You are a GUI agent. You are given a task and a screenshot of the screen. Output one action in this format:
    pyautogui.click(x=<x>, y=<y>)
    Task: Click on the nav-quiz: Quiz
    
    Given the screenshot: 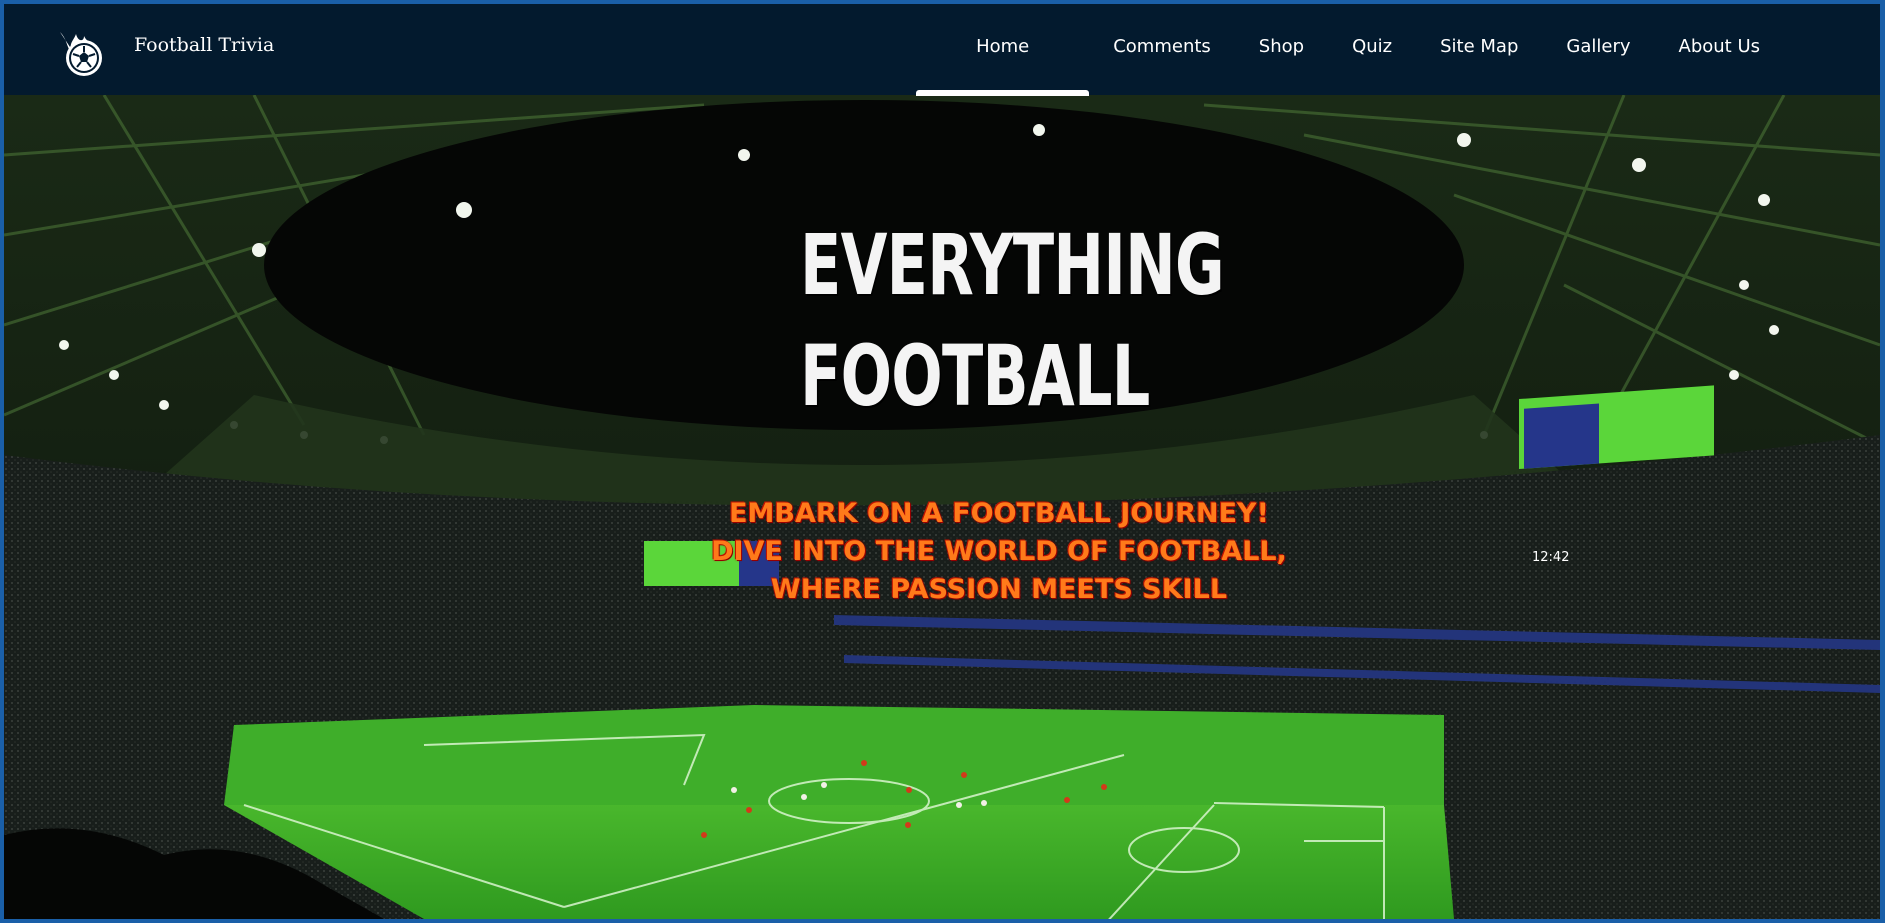 What is the action you would take?
    pyautogui.click(x=1372, y=49)
    